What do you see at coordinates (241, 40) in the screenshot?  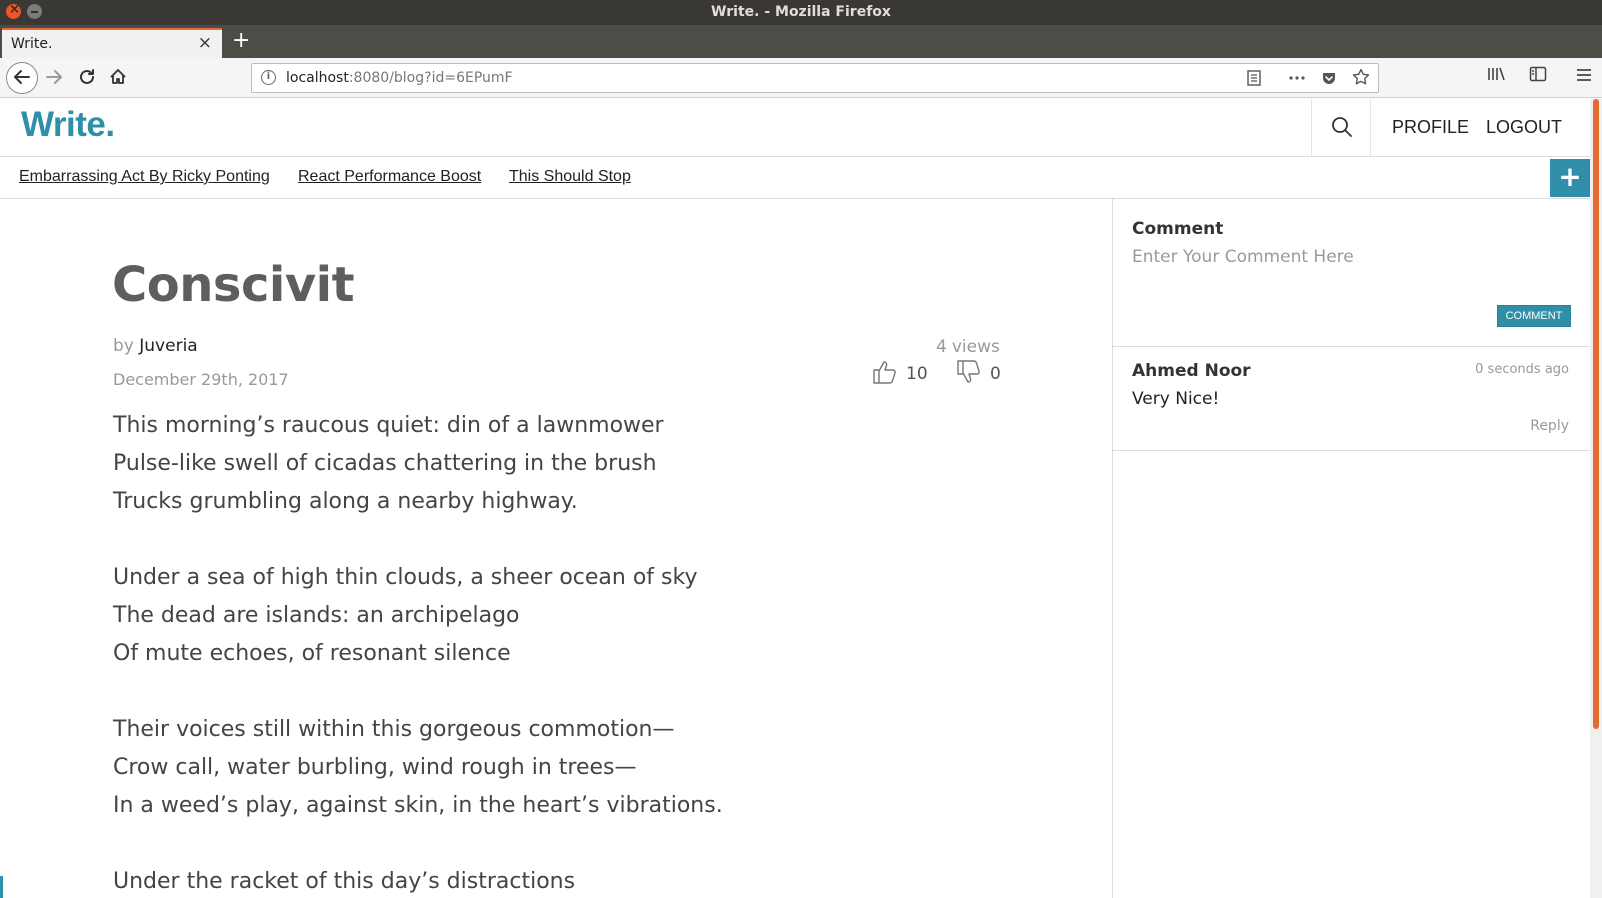 I see `new-tab-button: +` at bounding box center [241, 40].